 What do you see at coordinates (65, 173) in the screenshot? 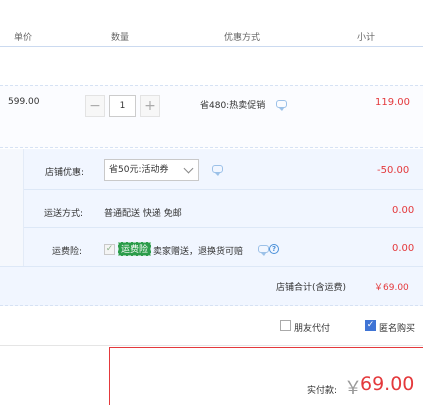
I see `shop-discount-label: 店铺优惠:` at bounding box center [65, 173].